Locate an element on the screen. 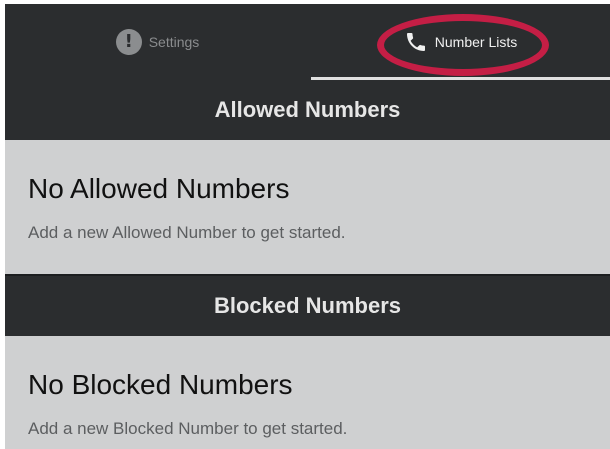  phone-icon is located at coordinates (416, 42).